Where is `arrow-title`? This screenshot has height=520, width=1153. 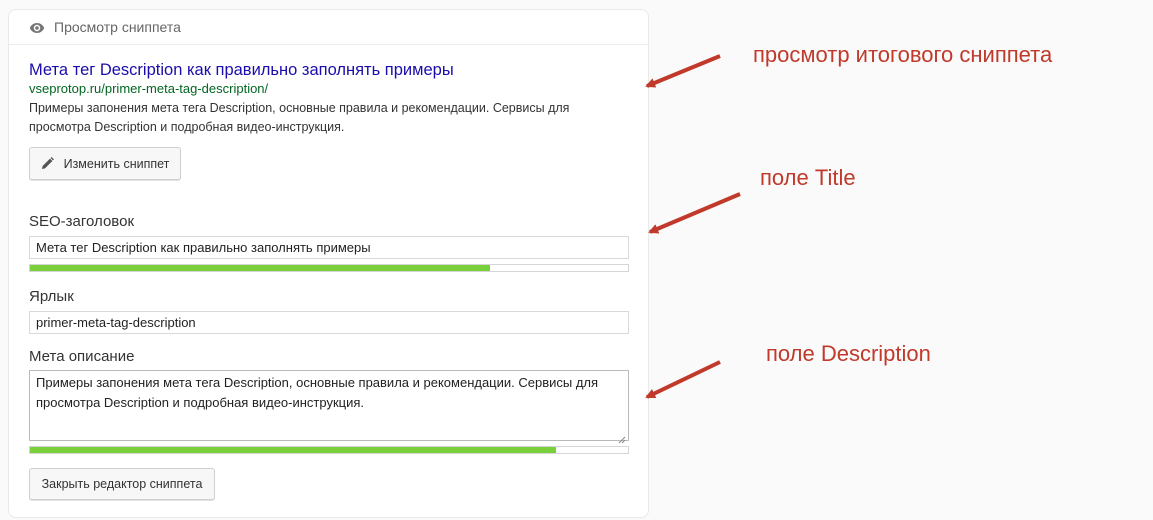
arrow-title is located at coordinates (694, 213).